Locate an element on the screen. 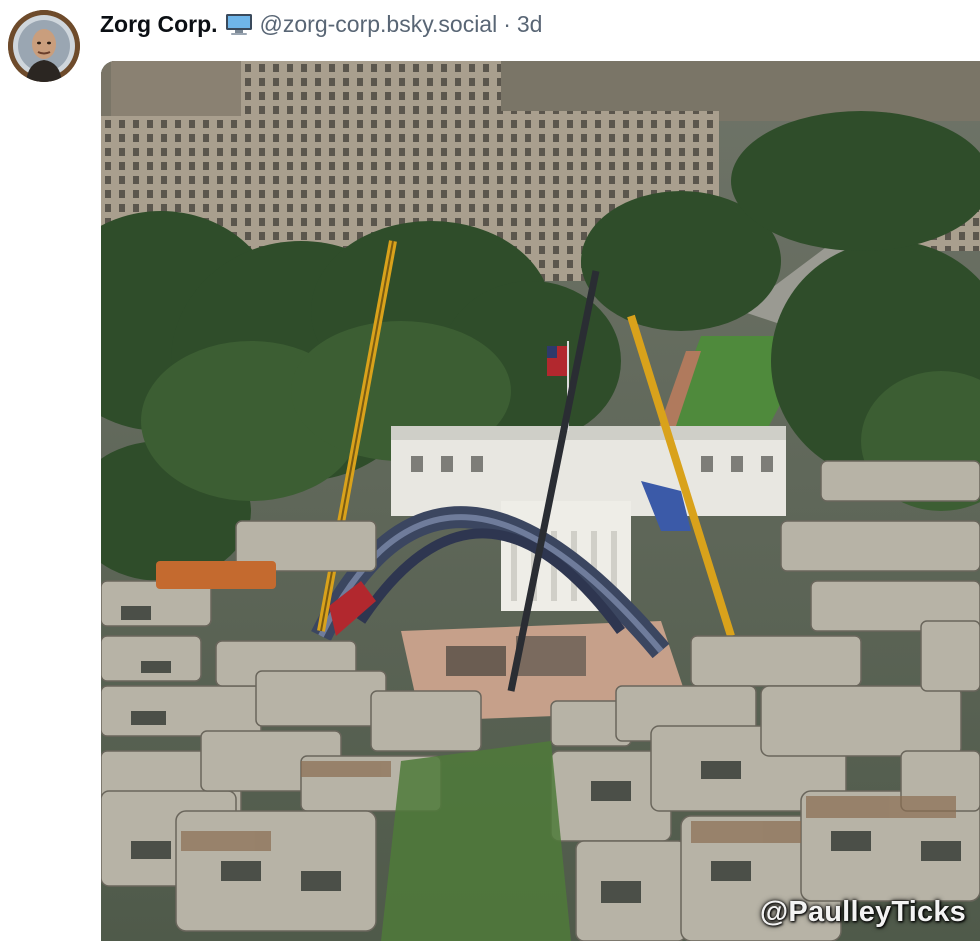 This screenshot has height=941, width=980. avatar is located at coordinates (44, 46).